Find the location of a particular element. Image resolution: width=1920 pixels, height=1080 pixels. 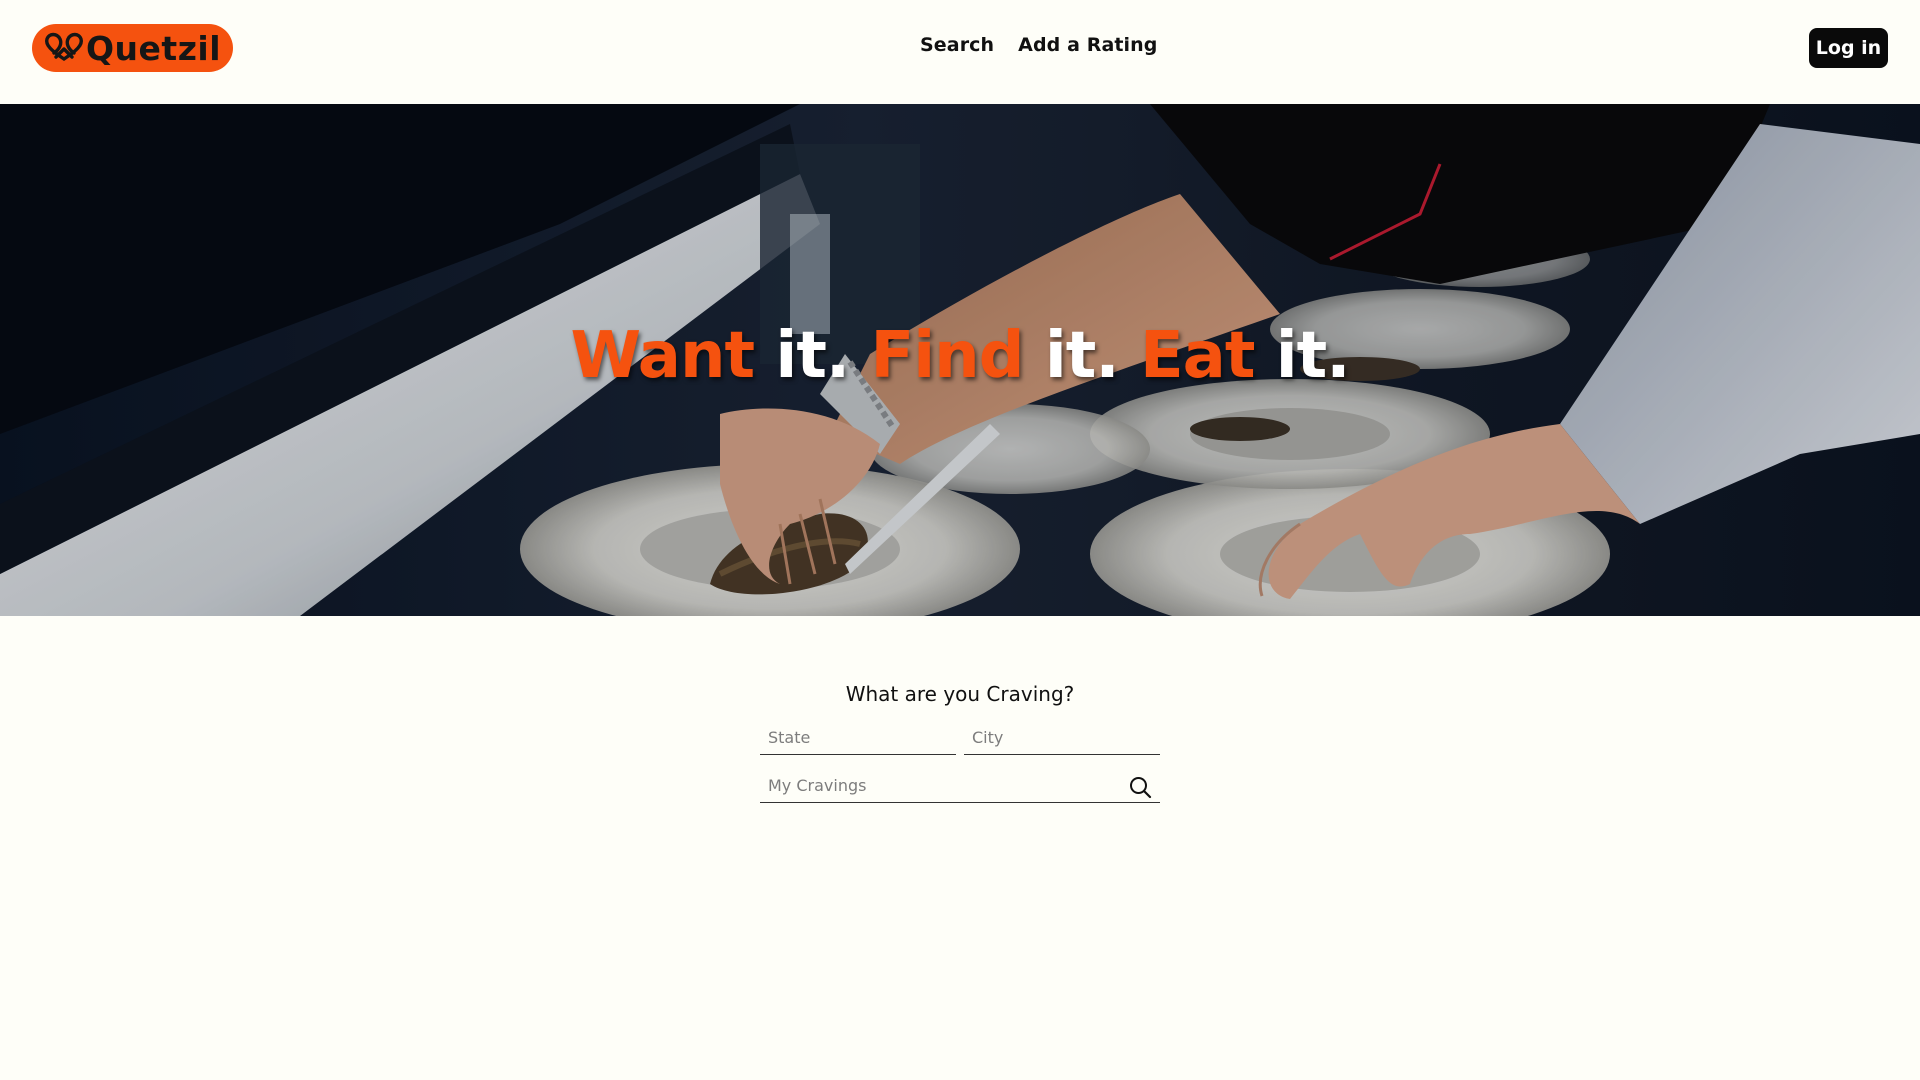

brand-logo: Quetzil is located at coordinates (132, 48).